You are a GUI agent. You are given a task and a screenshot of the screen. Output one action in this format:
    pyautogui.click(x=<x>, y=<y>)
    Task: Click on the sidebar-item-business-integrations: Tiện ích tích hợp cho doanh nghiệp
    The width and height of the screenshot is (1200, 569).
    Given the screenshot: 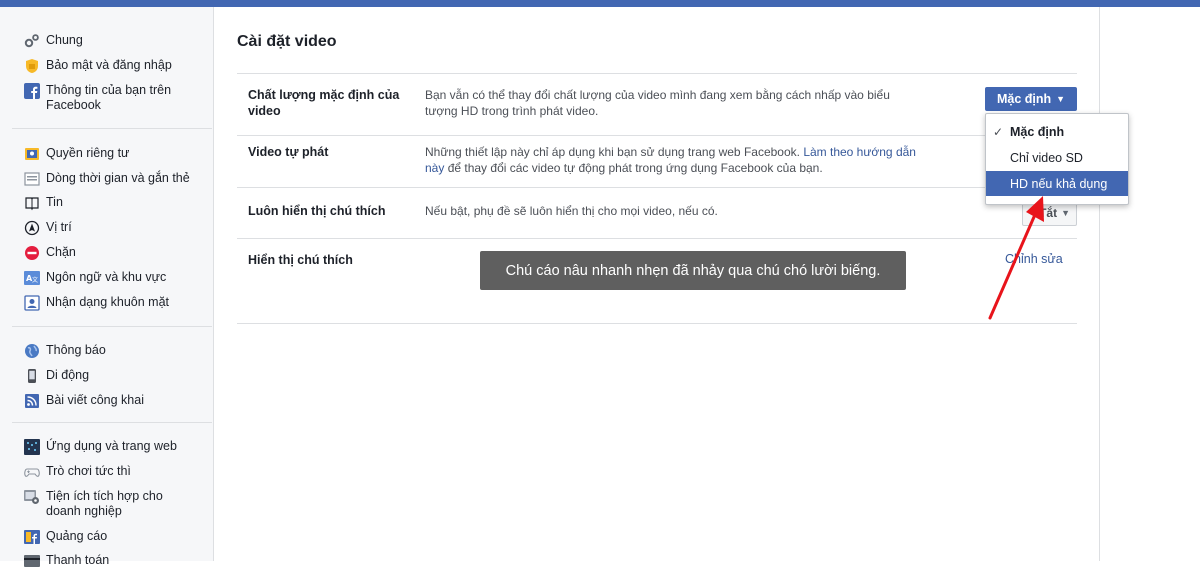 What is the action you would take?
    pyautogui.click(x=93, y=504)
    